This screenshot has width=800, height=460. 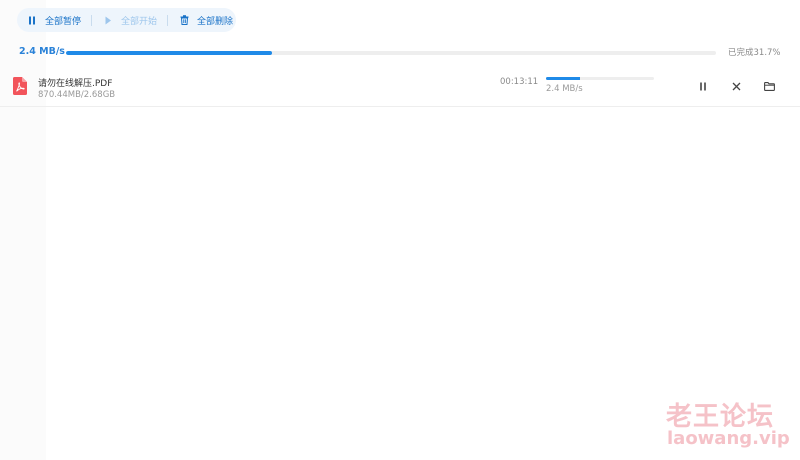 I want to click on pause-download-button, so click(x=703, y=86).